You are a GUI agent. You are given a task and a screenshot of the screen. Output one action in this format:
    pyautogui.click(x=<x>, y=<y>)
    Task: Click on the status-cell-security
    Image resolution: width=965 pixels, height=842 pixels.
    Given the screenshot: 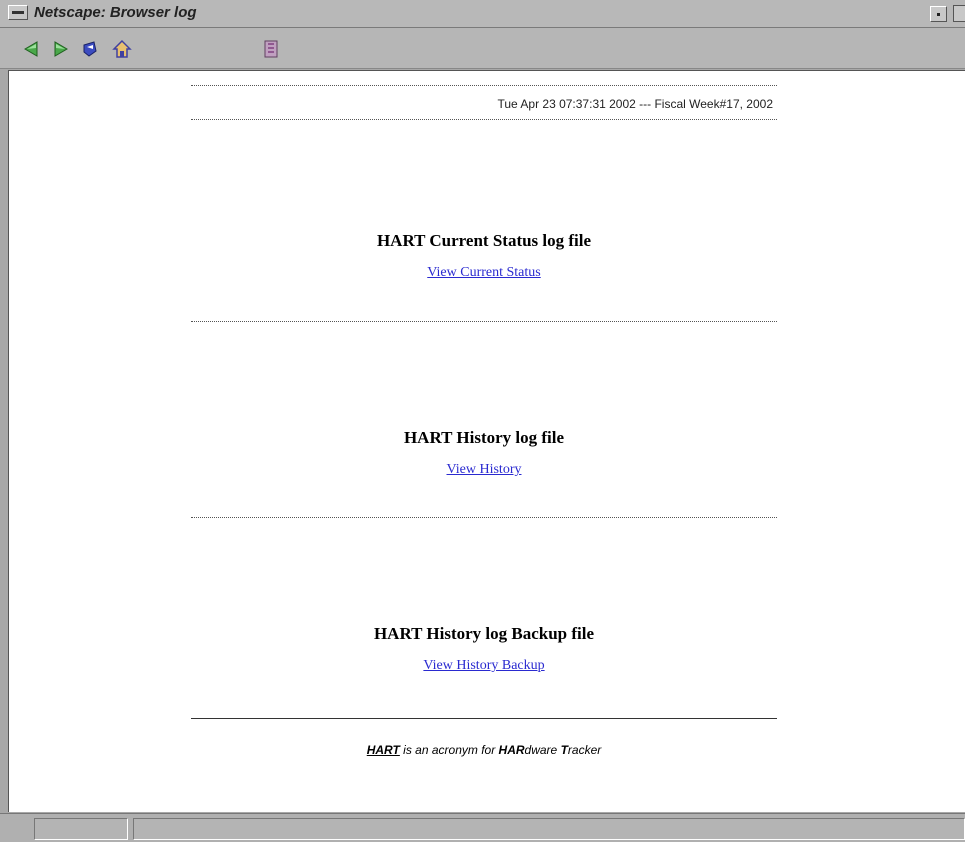 What is the action you would take?
    pyautogui.click(x=81, y=829)
    